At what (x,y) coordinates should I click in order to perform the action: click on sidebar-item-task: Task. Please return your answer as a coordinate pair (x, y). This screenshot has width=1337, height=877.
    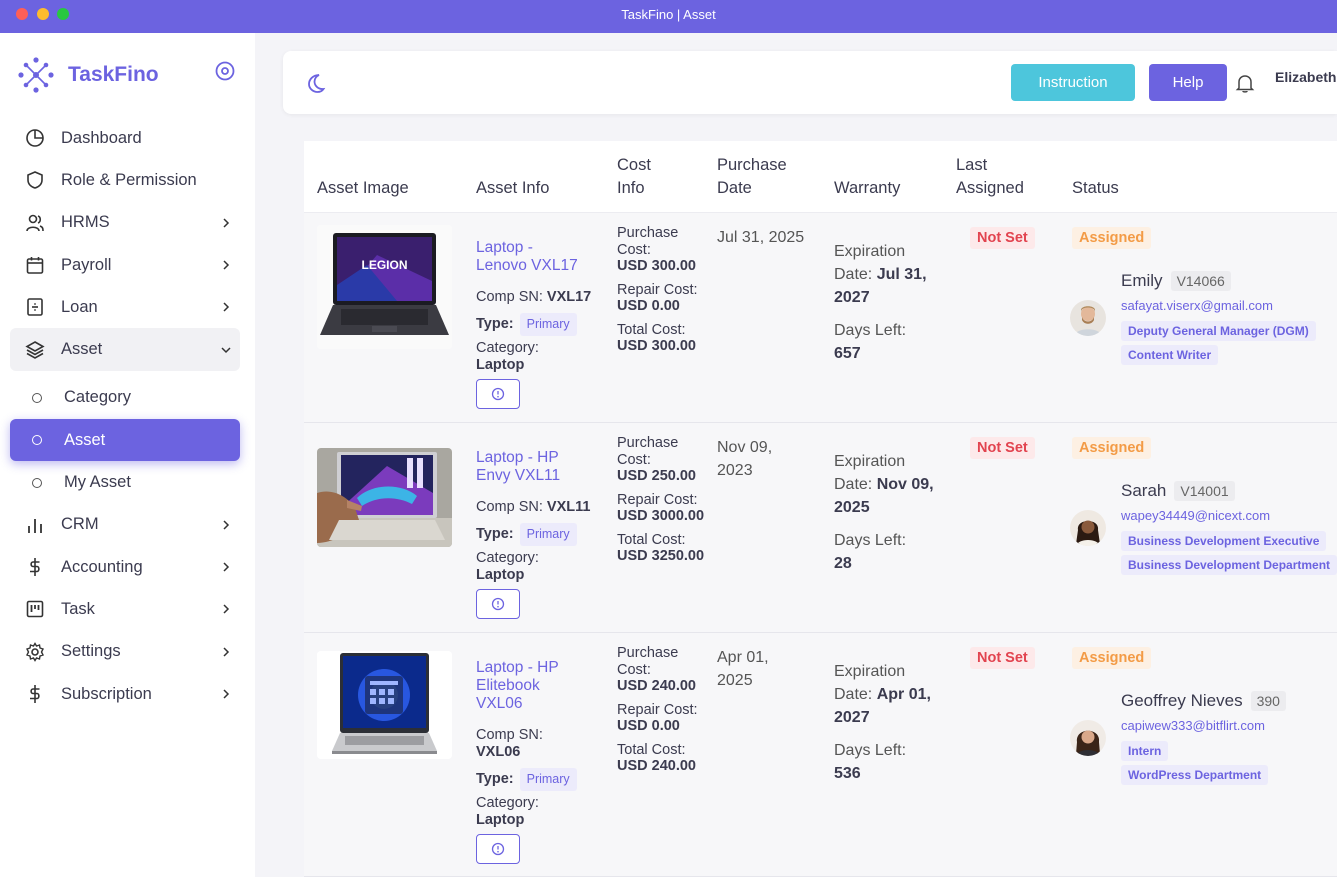
    Looking at the image, I should click on (125, 609).